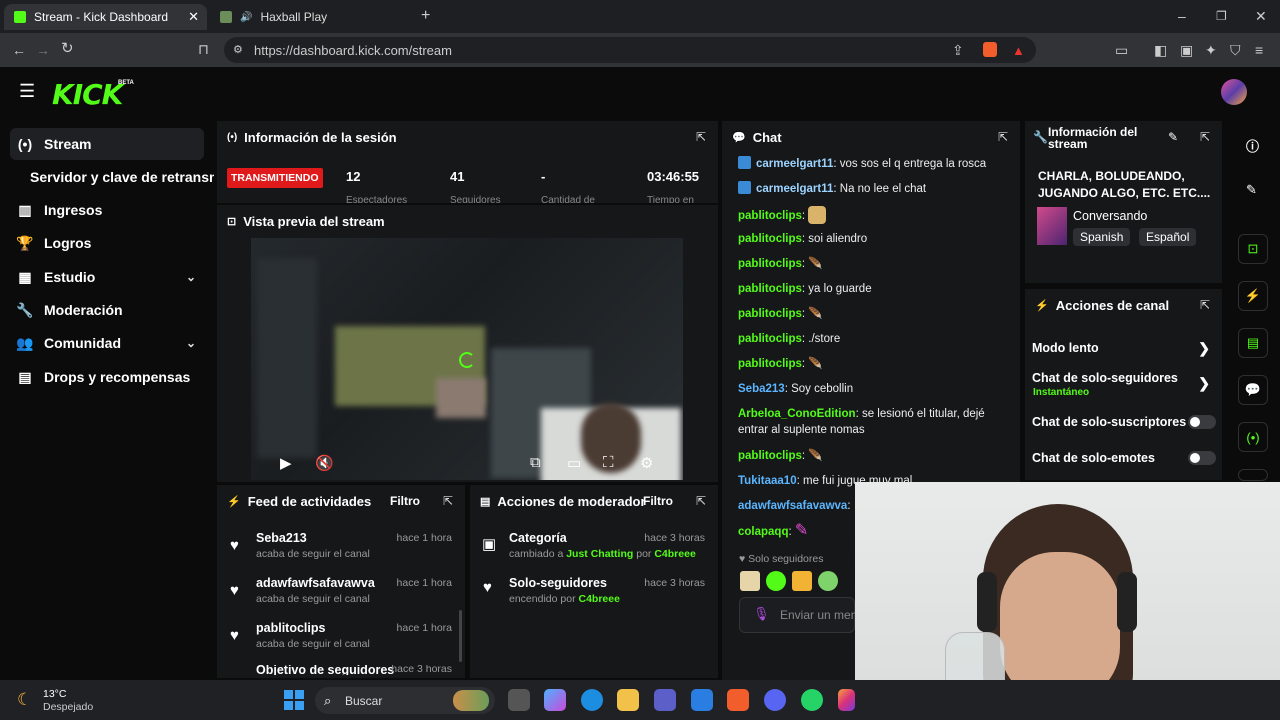 The height and width of the screenshot is (720, 1280). What do you see at coordinates (599, 554) in the screenshot?
I see `category-link: Just Chatting` at bounding box center [599, 554].